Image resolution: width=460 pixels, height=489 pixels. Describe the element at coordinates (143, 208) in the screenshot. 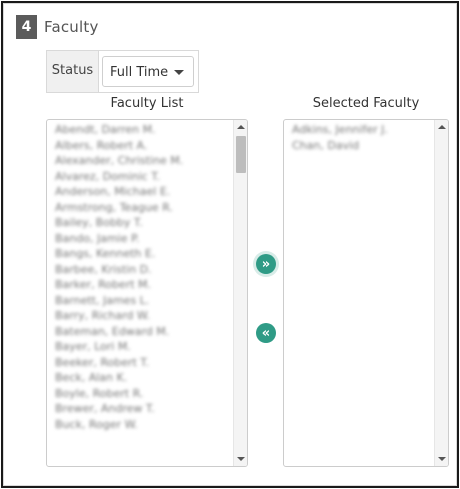

I see `list-item: Armstrong, Teague R.` at that location.